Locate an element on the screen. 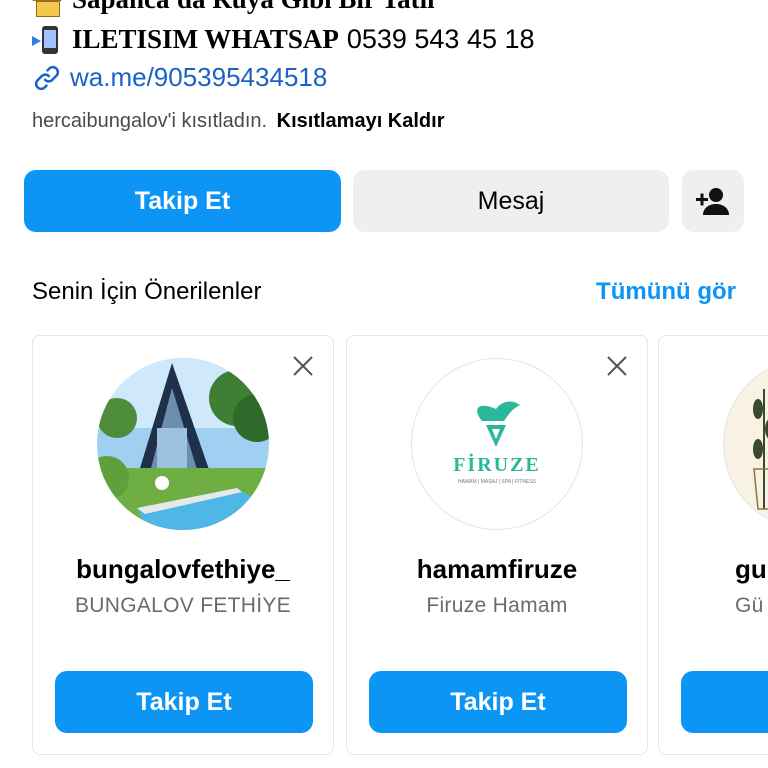 Image resolution: width=768 pixels, height=768 pixels. bio-title-text: Sapanca'da Rüya Gibi Bir Tatil is located at coordinates (253, 7).